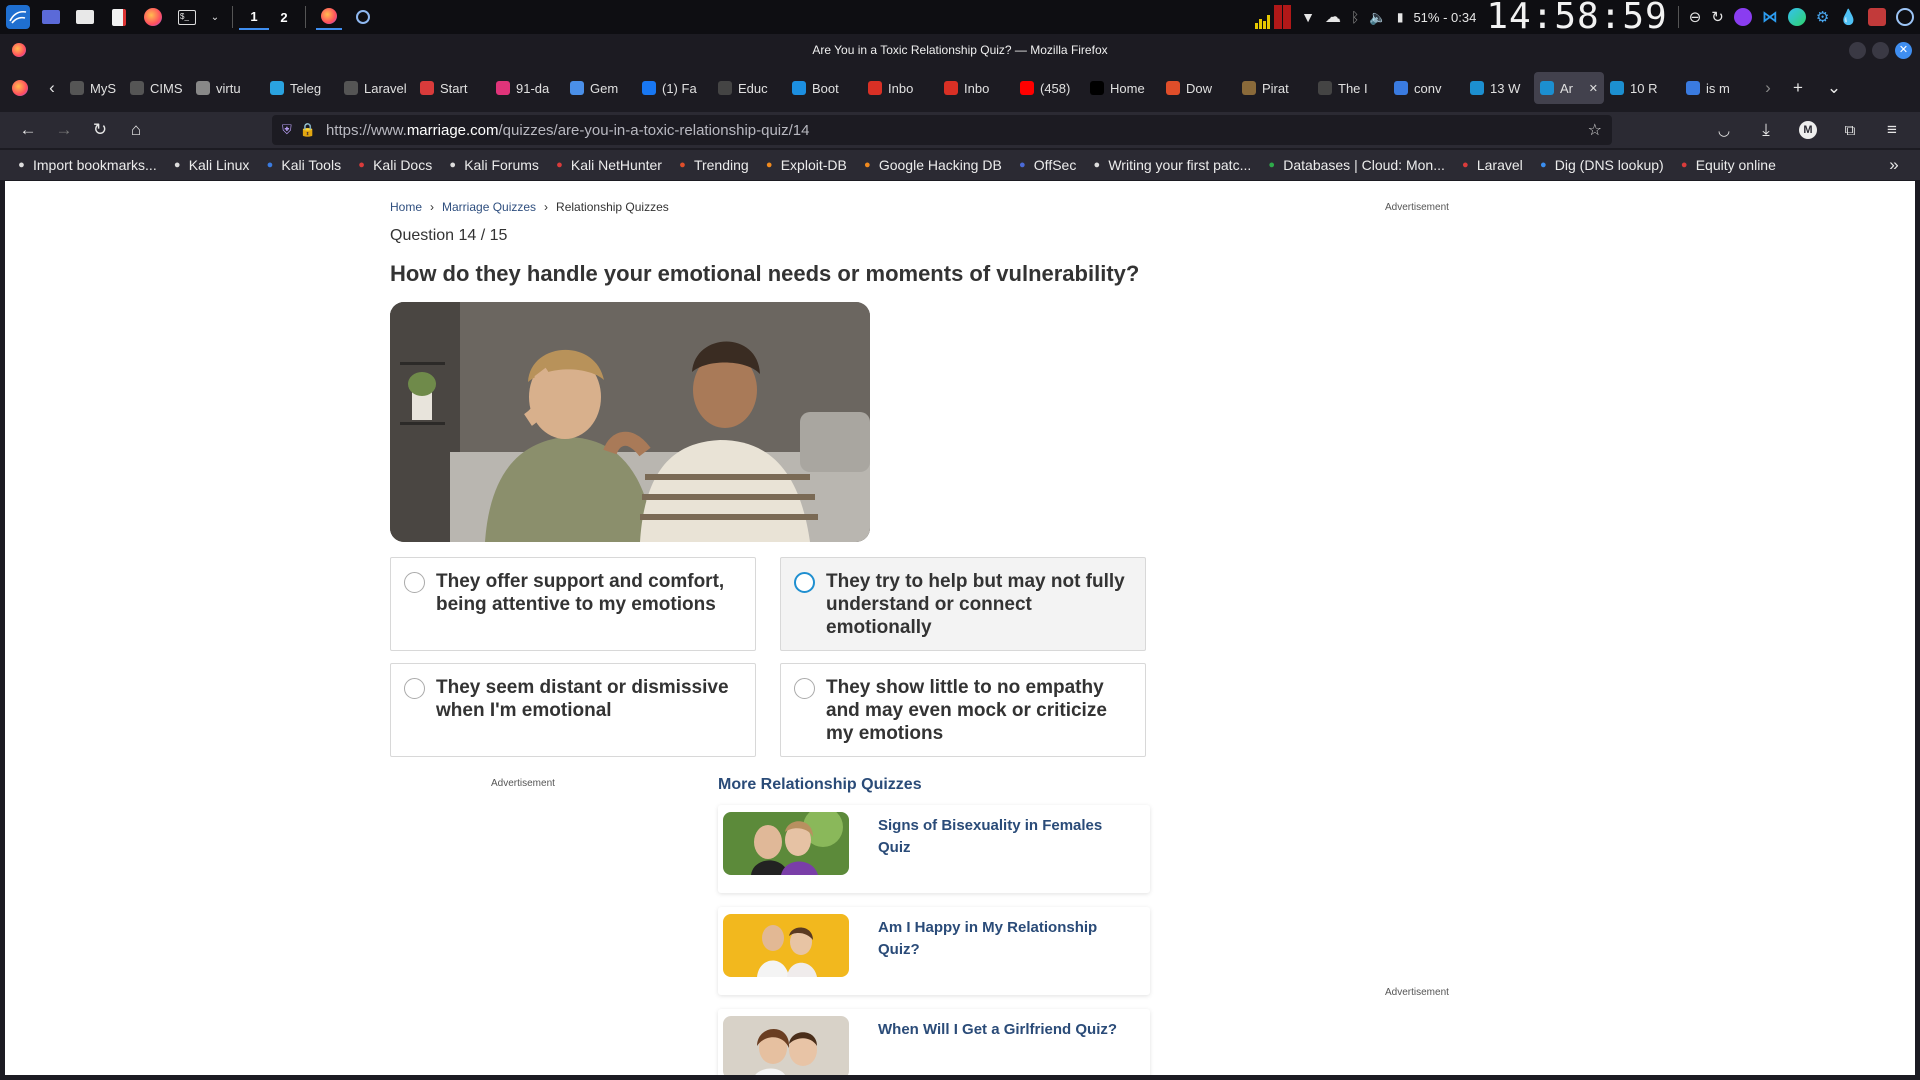 The width and height of the screenshot is (1920, 1080). Describe the element at coordinates (1003, 939) in the screenshot. I see `related-quiz-title: Am I Happy in My Relationship Quiz?` at that location.